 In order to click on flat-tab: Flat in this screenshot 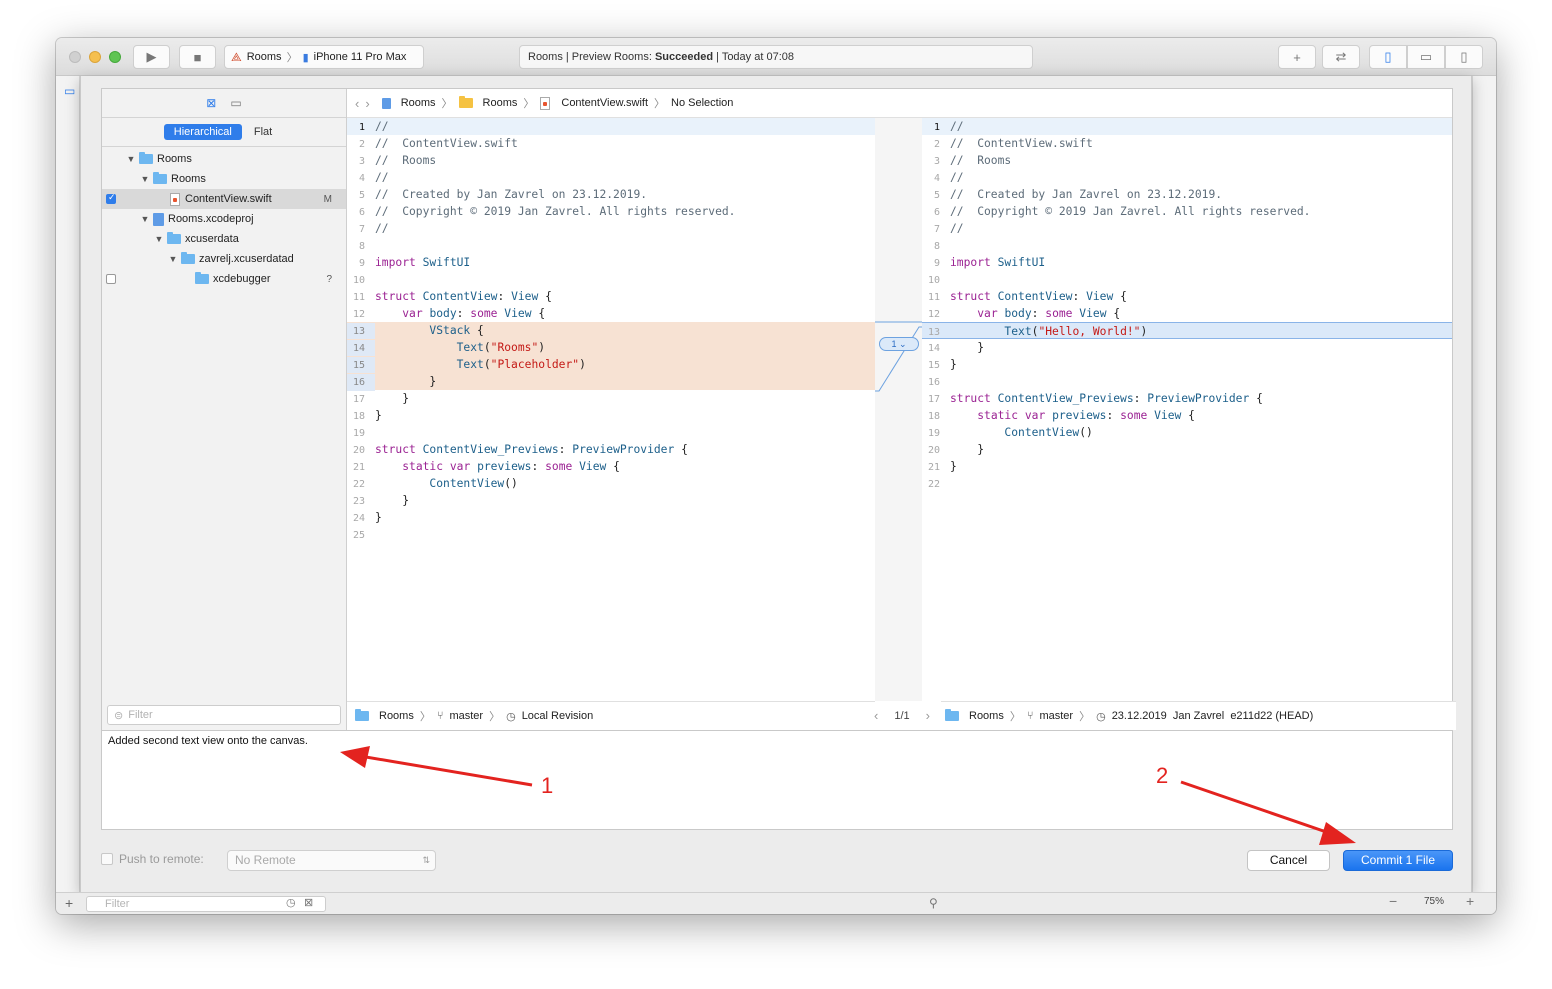, I will do `click(263, 132)`.